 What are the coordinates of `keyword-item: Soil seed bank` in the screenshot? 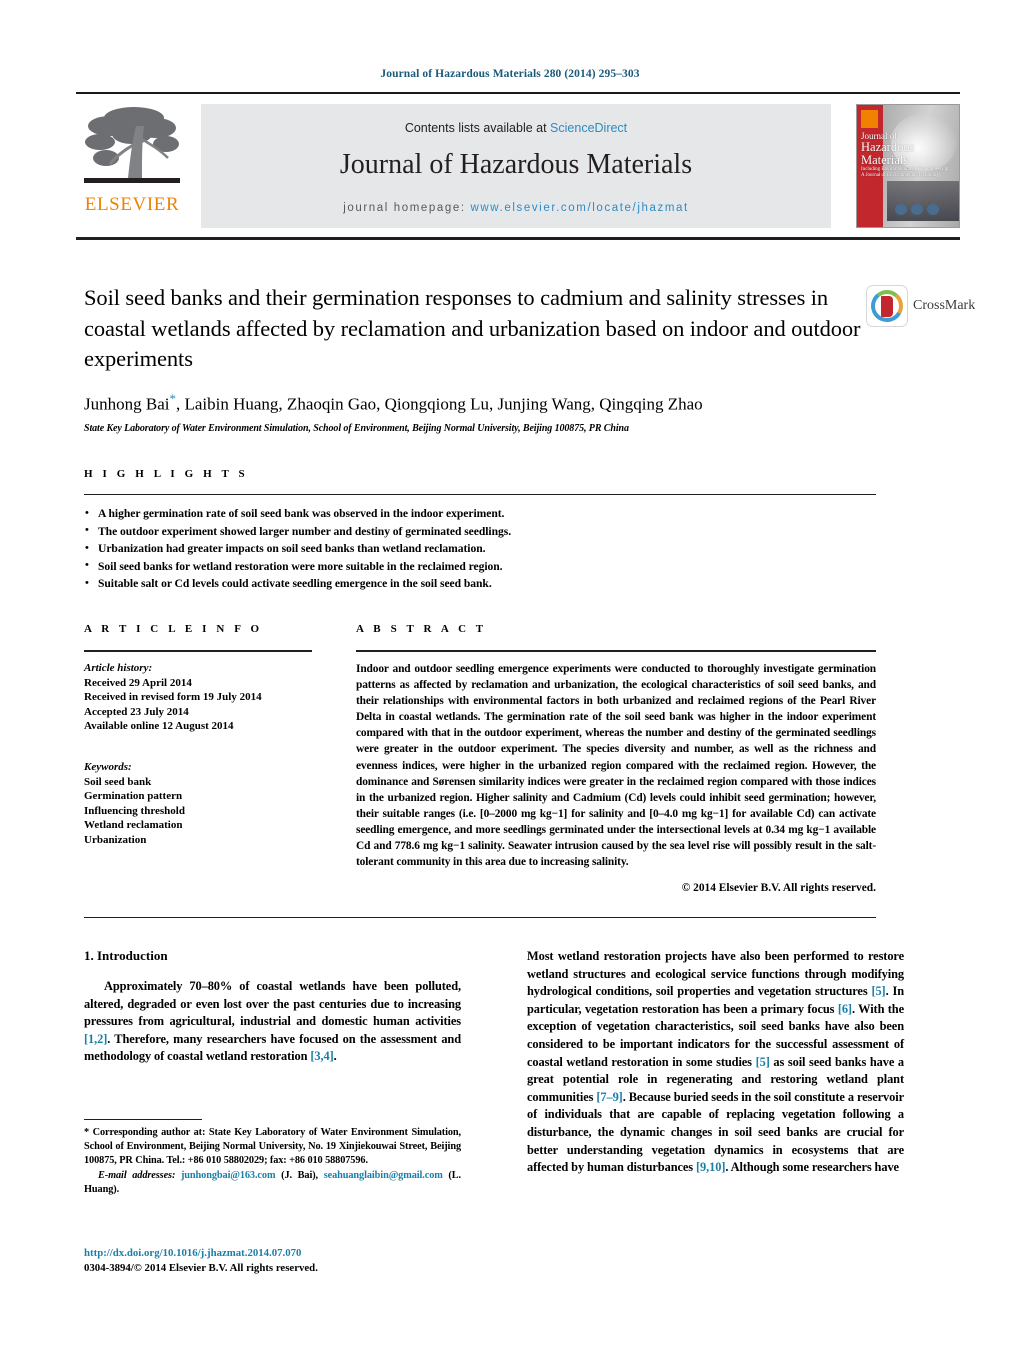 It's located at (118, 781).